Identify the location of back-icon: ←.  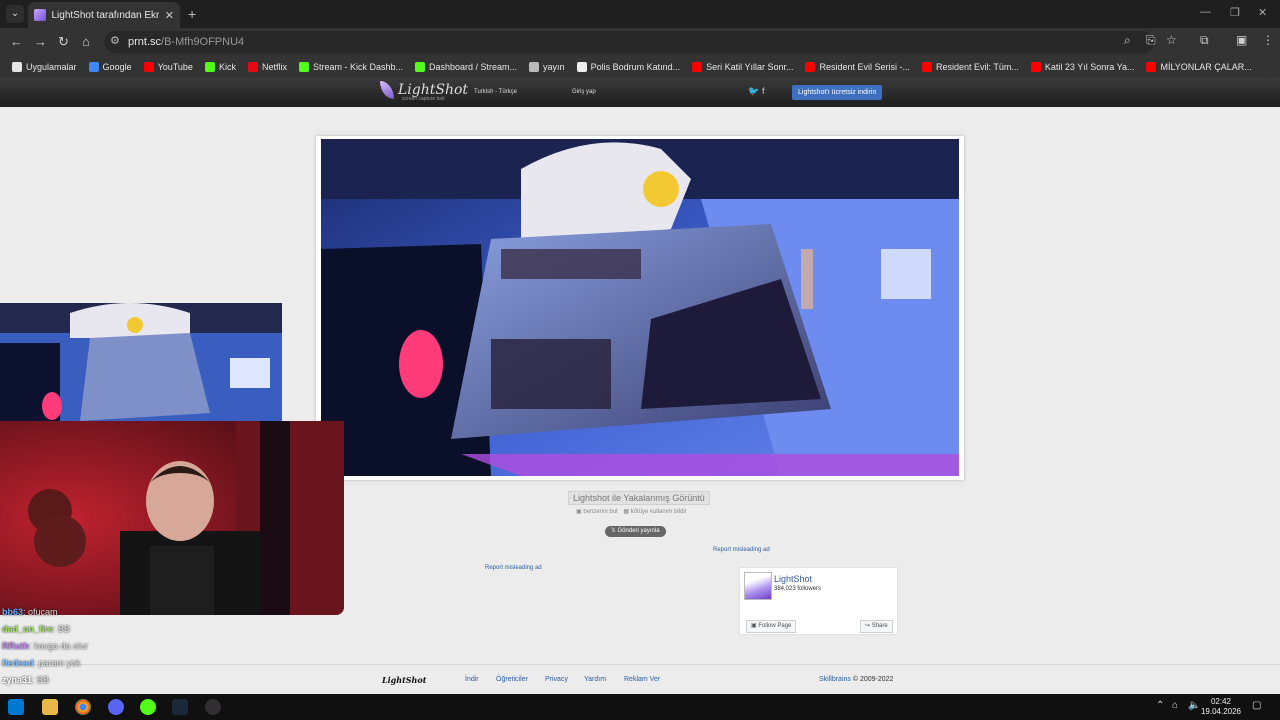
(16, 41).